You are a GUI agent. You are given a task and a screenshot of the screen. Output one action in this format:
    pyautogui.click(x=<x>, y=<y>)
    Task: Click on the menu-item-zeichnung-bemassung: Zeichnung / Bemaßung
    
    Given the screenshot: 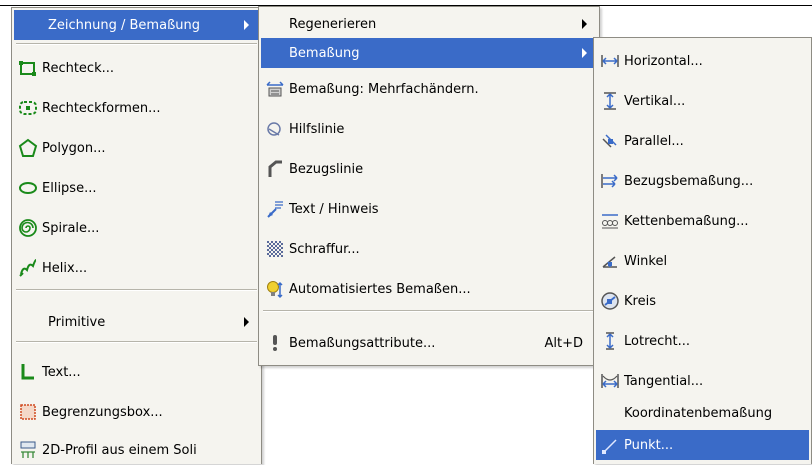 What is the action you would take?
    pyautogui.click(x=136, y=25)
    